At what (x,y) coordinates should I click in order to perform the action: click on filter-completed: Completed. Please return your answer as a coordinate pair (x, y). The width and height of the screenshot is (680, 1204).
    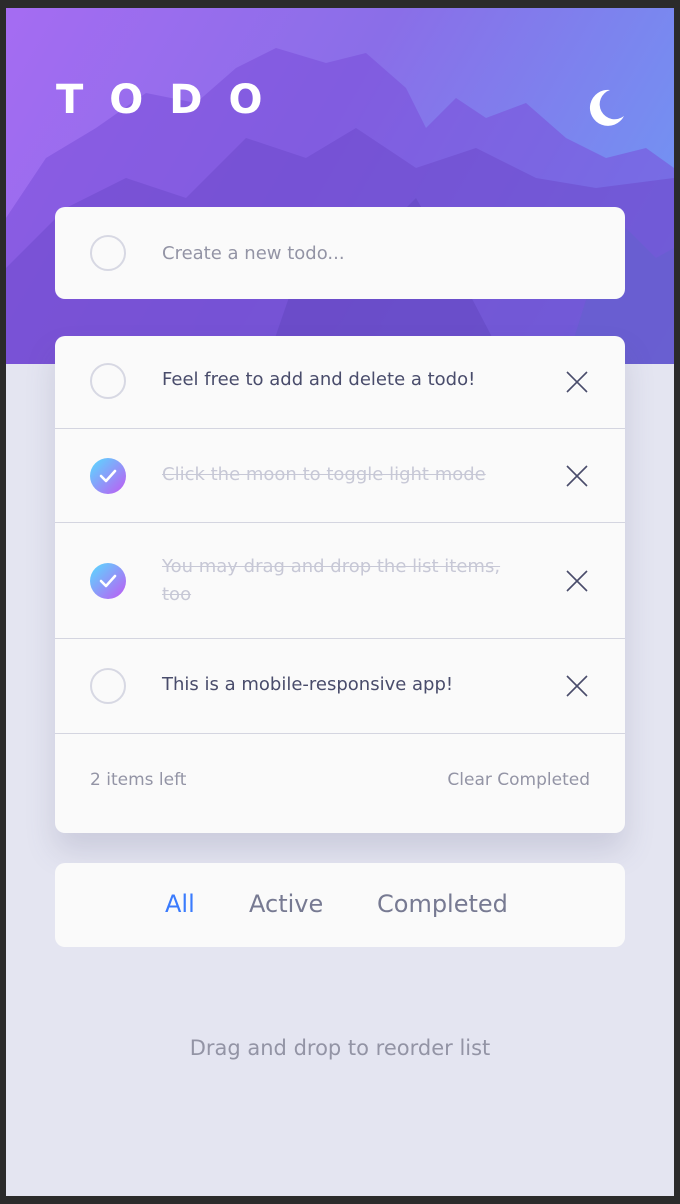
    Looking at the image, I should click on (442, 904).